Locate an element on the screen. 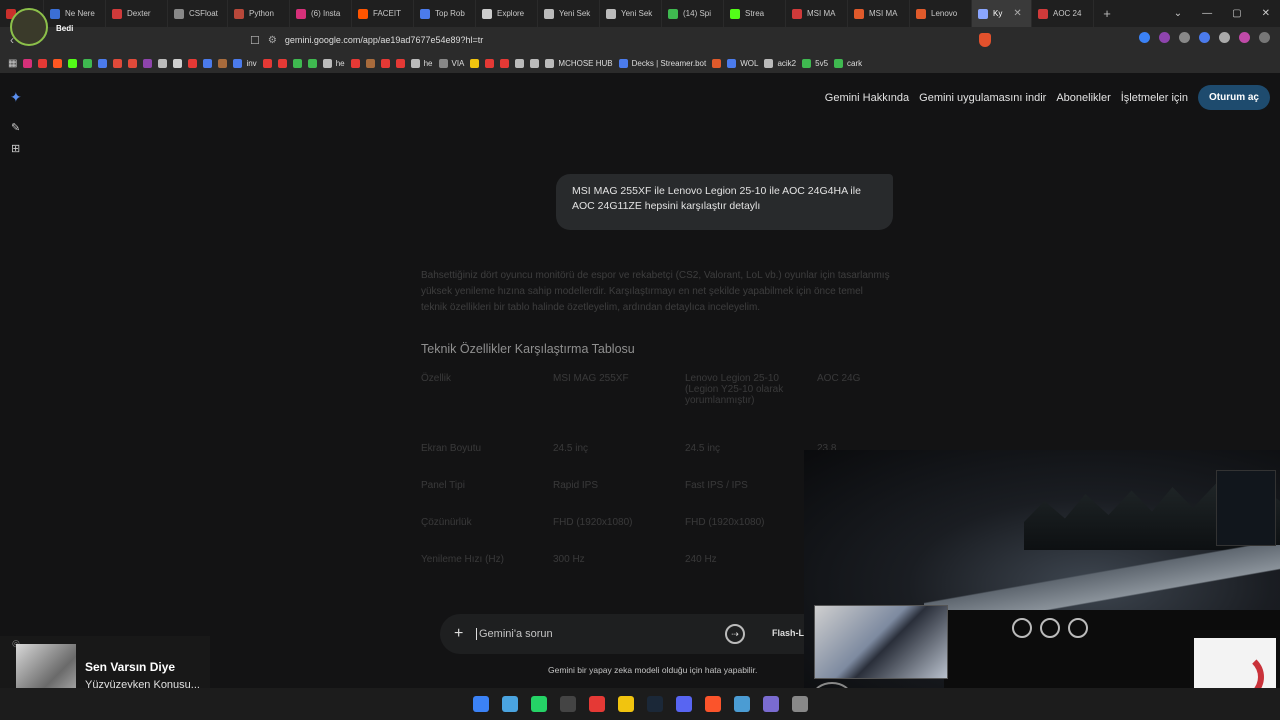 Image resolution: width=1280 pixels, height=720 pixels. bookmark-icon: ☐ is located at coordinates (255, 40).